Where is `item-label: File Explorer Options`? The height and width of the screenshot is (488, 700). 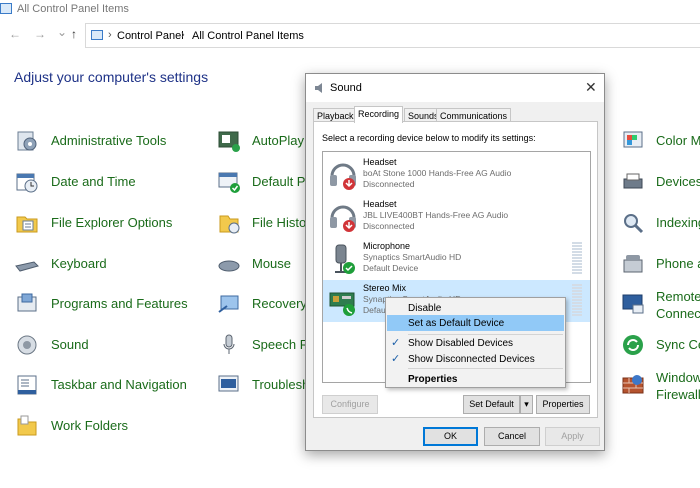
item-label: File Explorer Options is located at coordinates (112, 222).